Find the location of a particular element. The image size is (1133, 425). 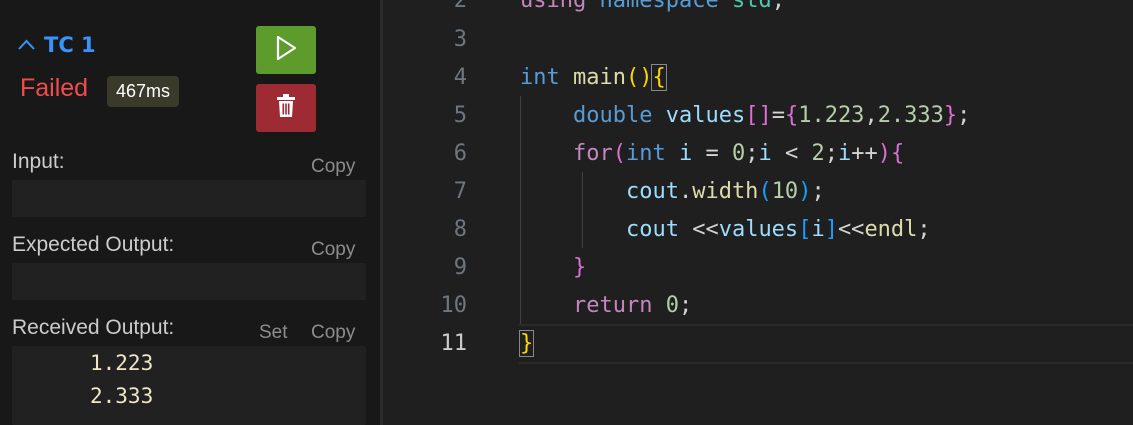

line-number: 7 is located at coordinates (460, 191).